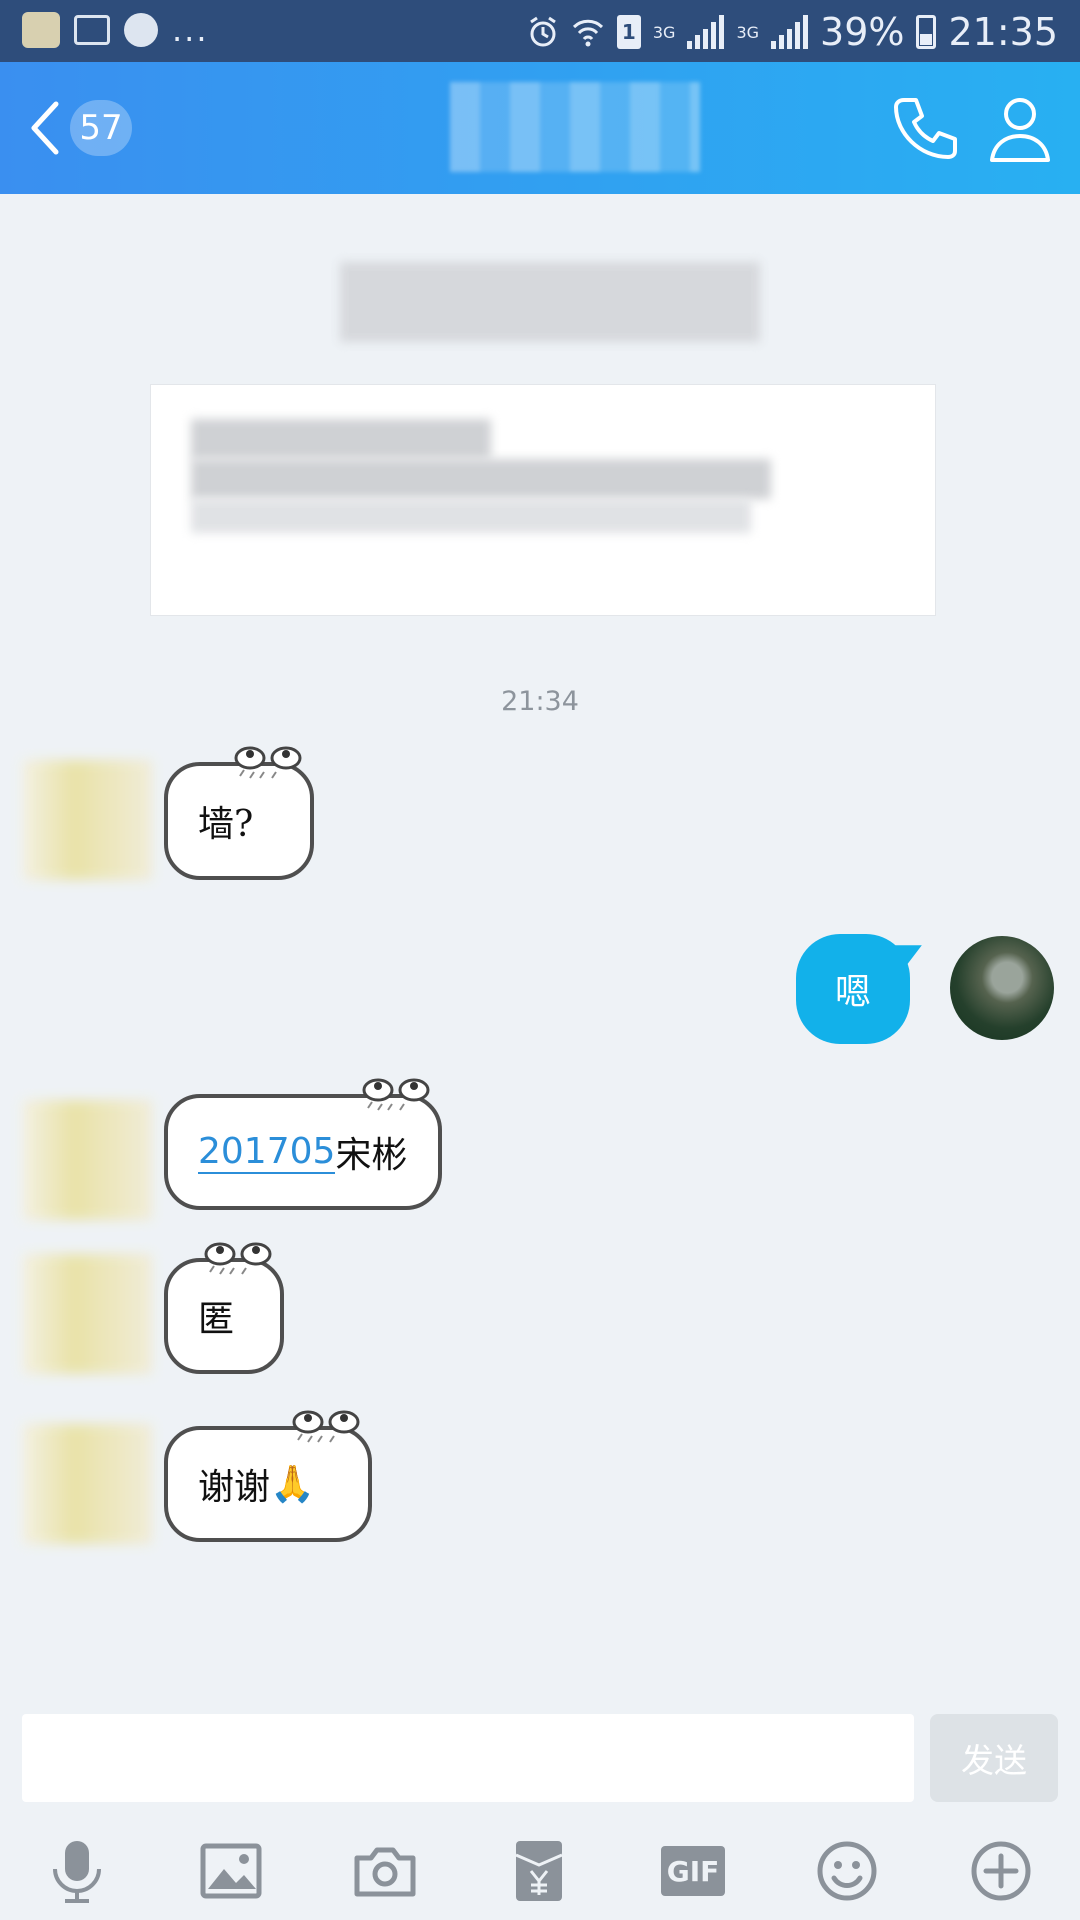  Describe the element at coordinates (92, 30) in the screenshot. I see `image-notification-icon` at that location.